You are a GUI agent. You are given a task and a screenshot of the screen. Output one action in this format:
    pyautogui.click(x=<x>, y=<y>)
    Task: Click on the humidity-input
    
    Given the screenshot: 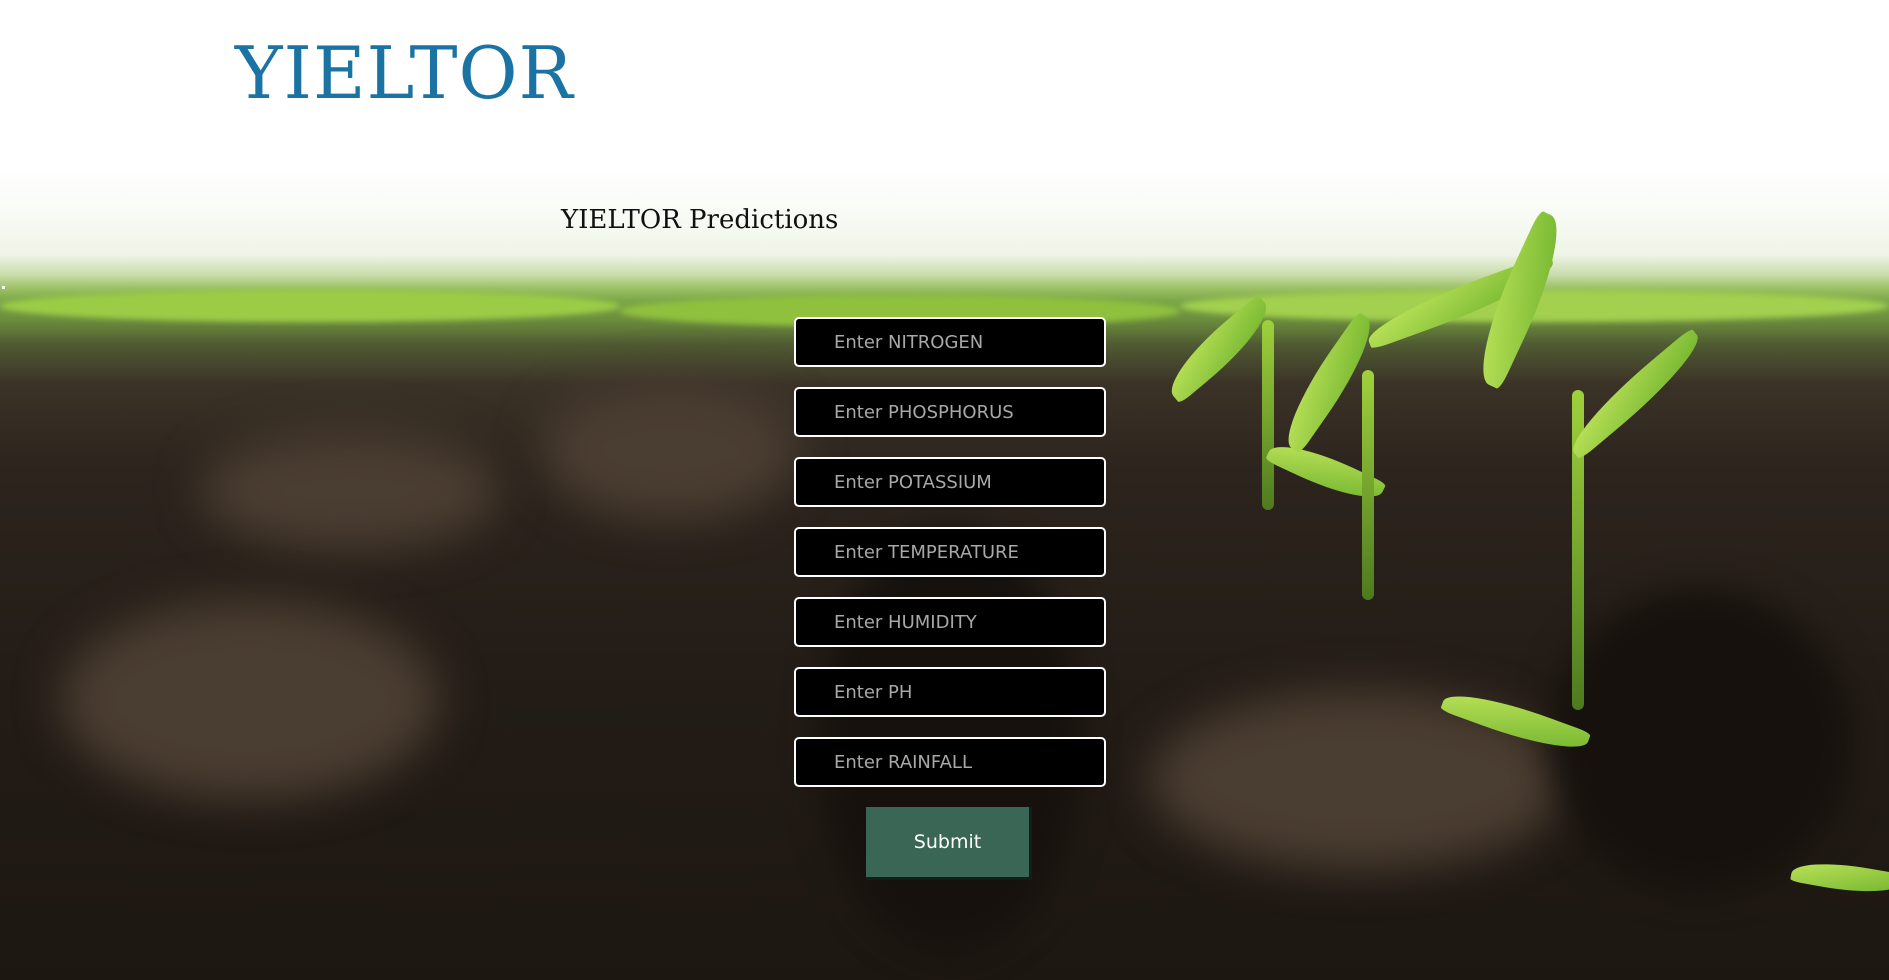 What is the action you would take?
    pyautogui.click(x=950, y=622)
    